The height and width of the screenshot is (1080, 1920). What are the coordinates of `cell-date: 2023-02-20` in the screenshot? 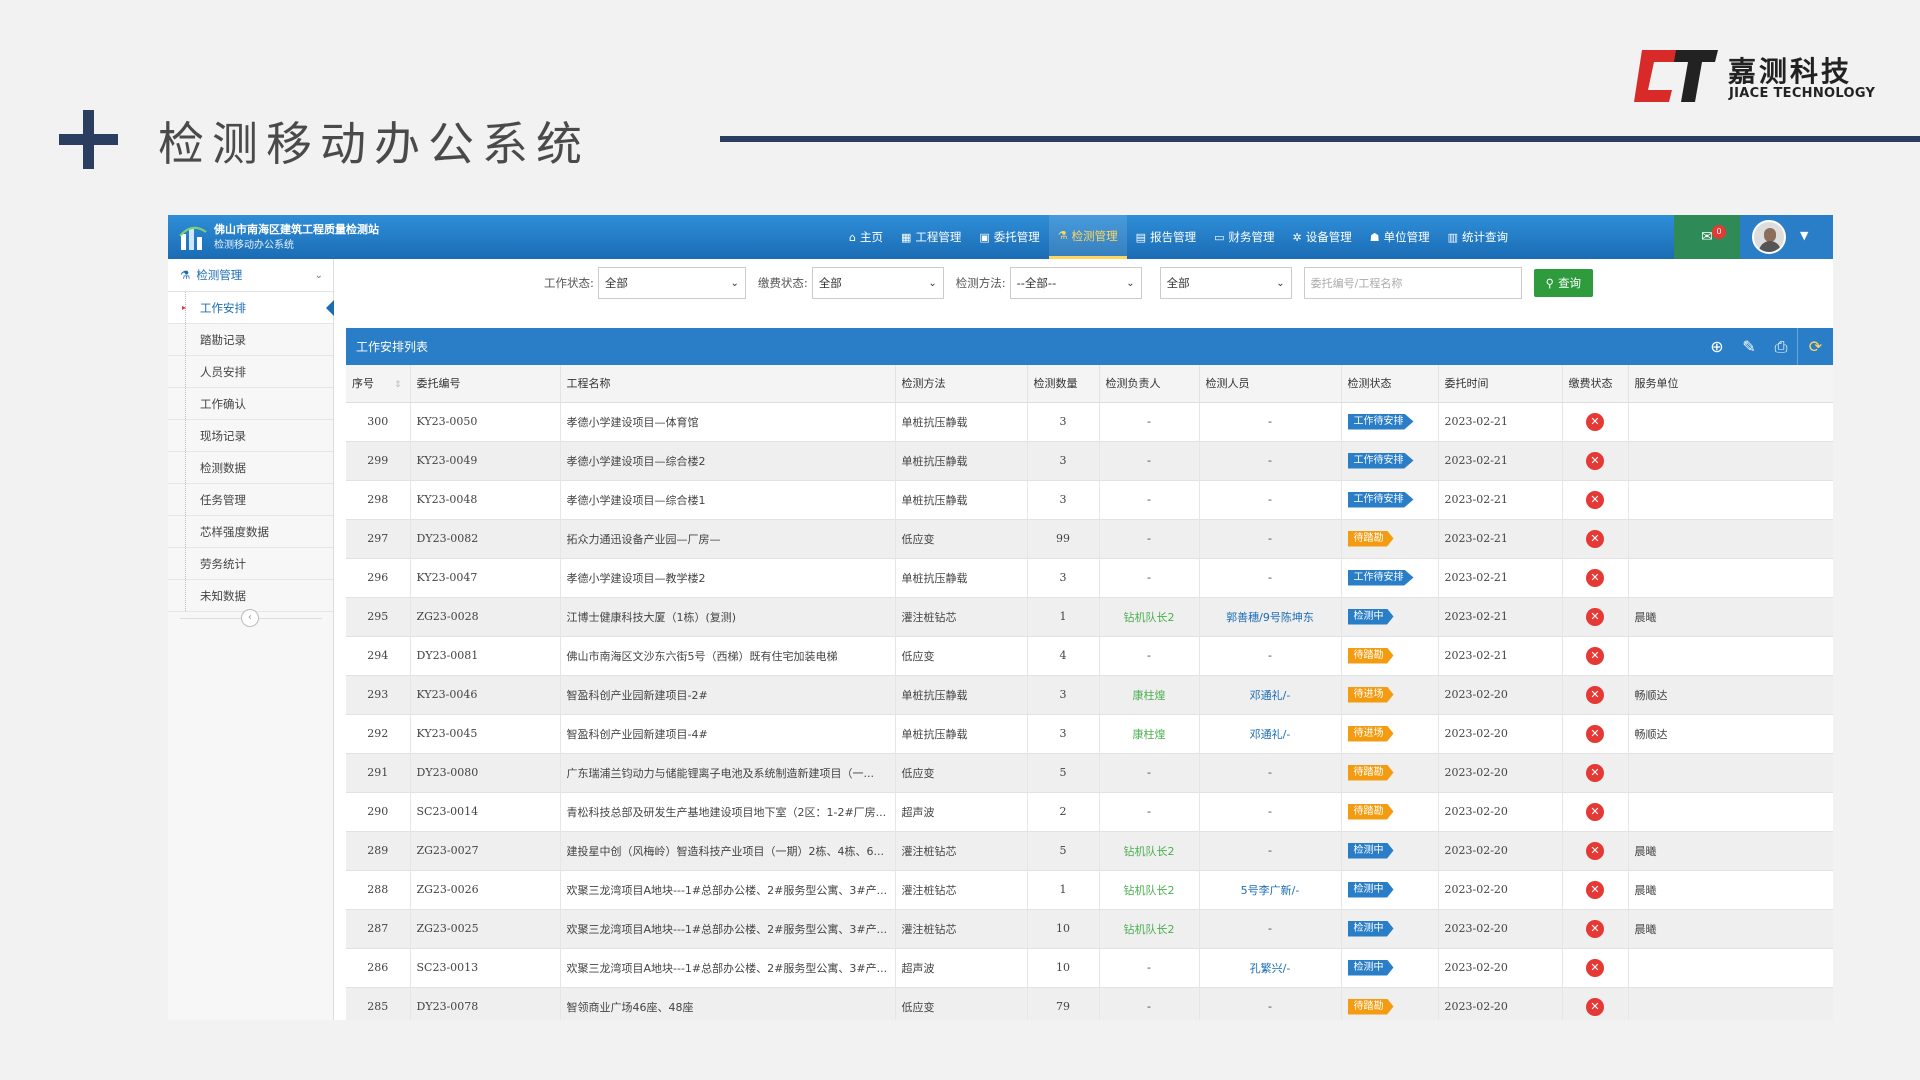 It's located at (1500, 929).